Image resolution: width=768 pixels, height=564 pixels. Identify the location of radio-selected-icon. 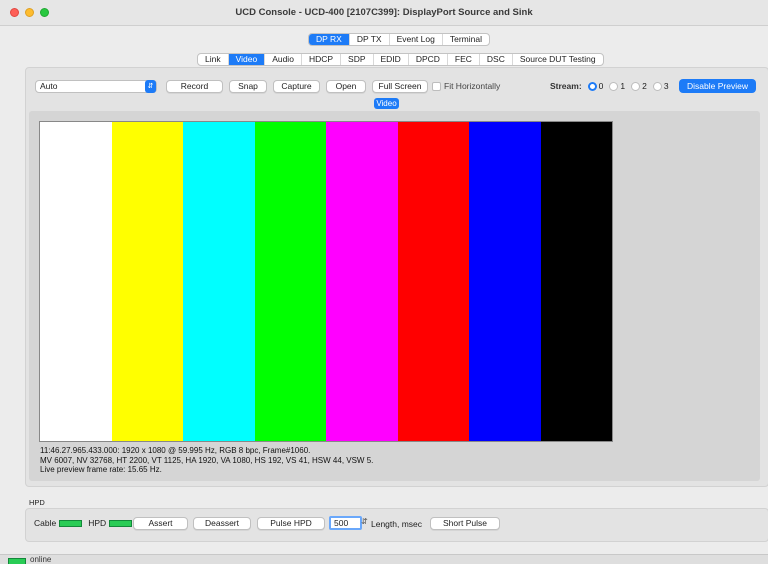
(592, 86).